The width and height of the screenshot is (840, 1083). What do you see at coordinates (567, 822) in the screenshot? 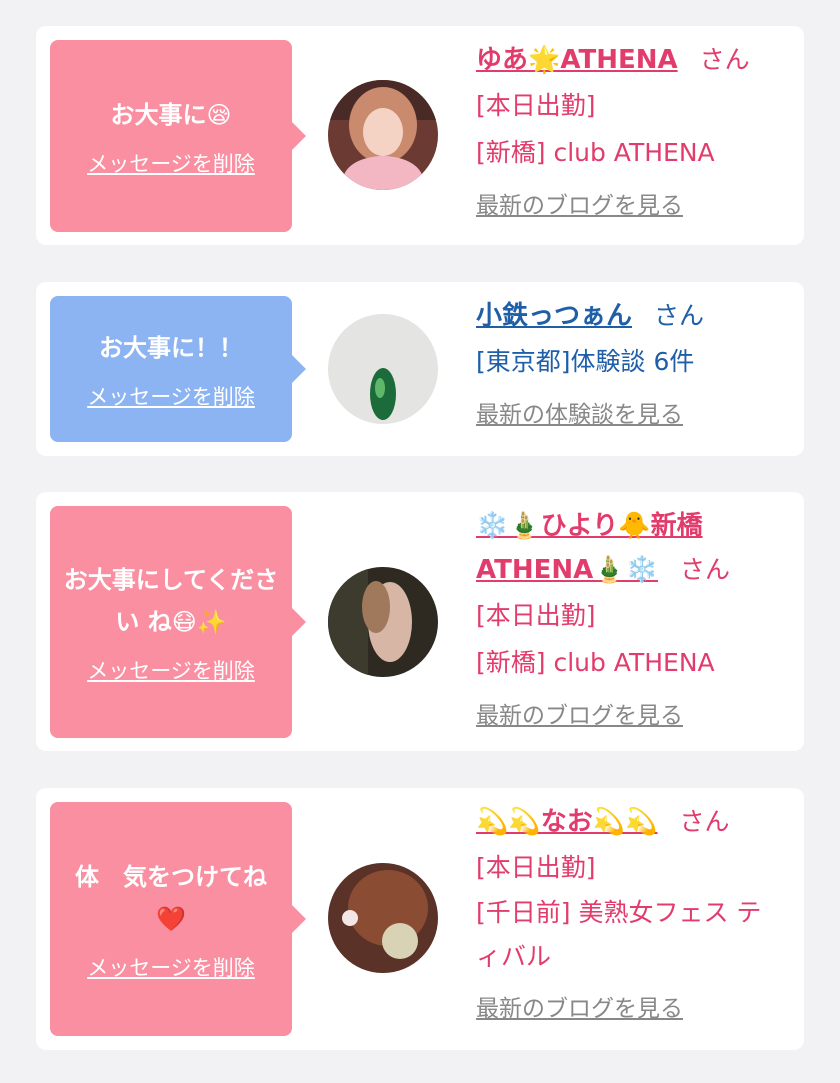
I see `cast-name-link: 💫💫なお💫💫` at bounding box center [567, 822].